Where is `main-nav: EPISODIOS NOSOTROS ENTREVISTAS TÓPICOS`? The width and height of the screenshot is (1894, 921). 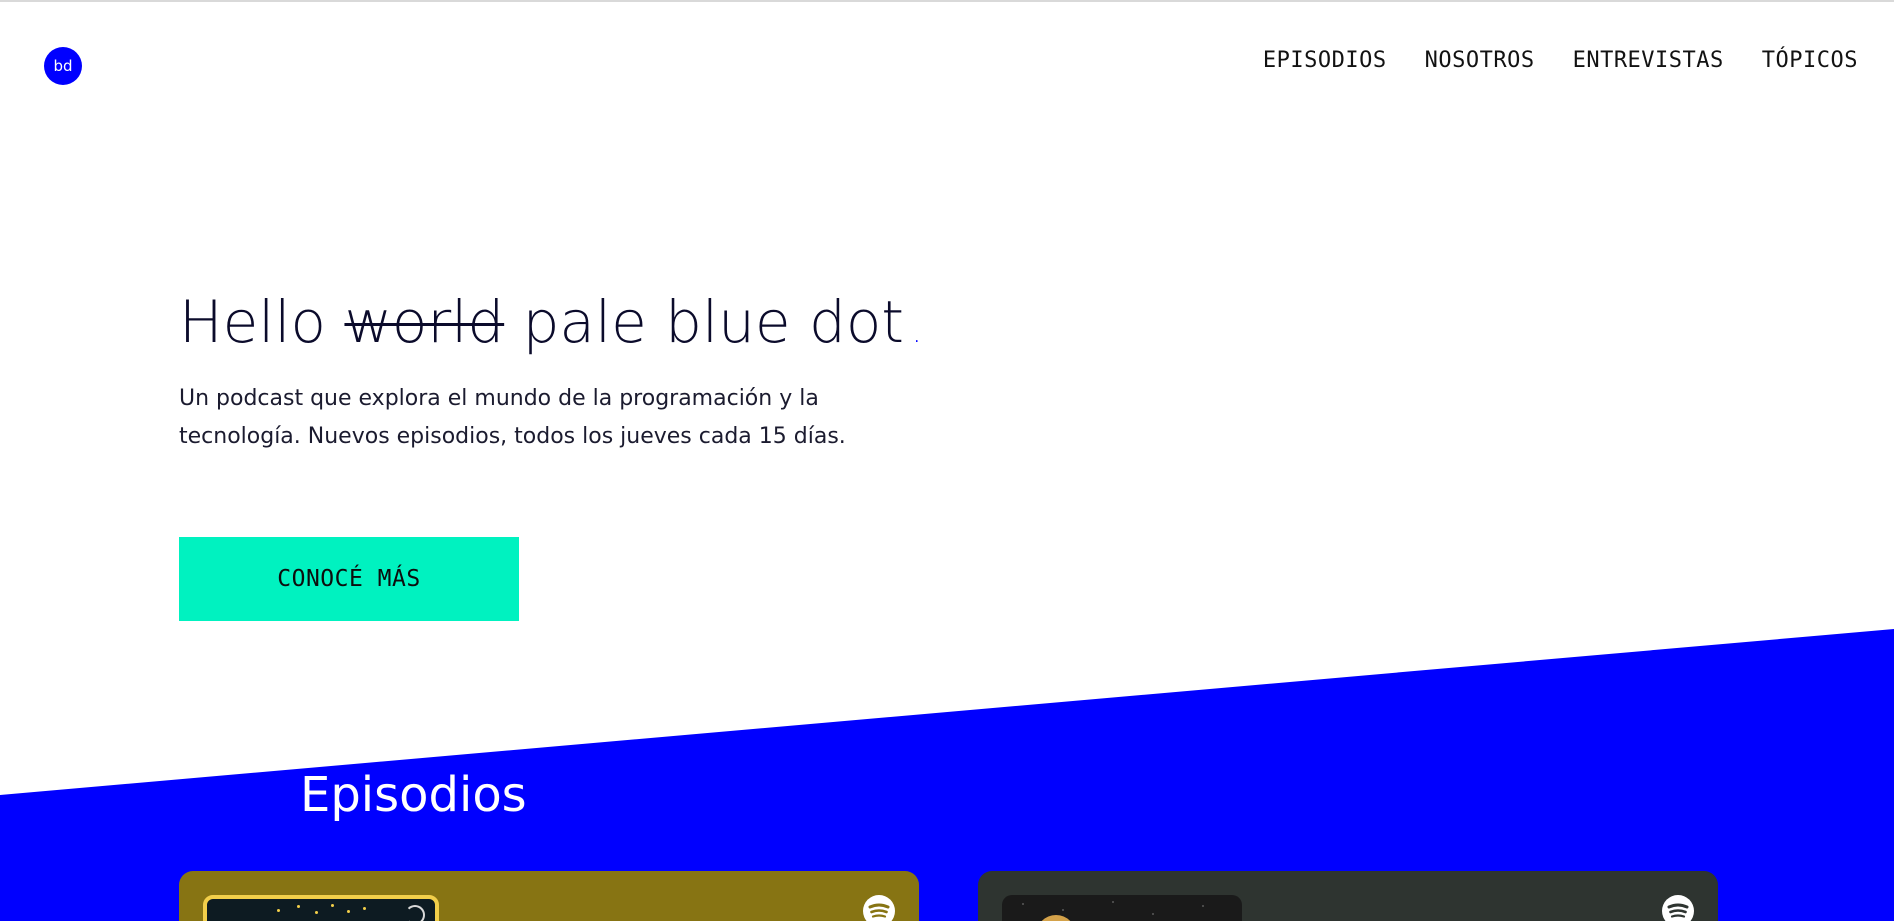 main-nav: EPISODIOS NOSOTROS ENTREVISTAS TÓPICOS is located at coordinates (1560, 60).